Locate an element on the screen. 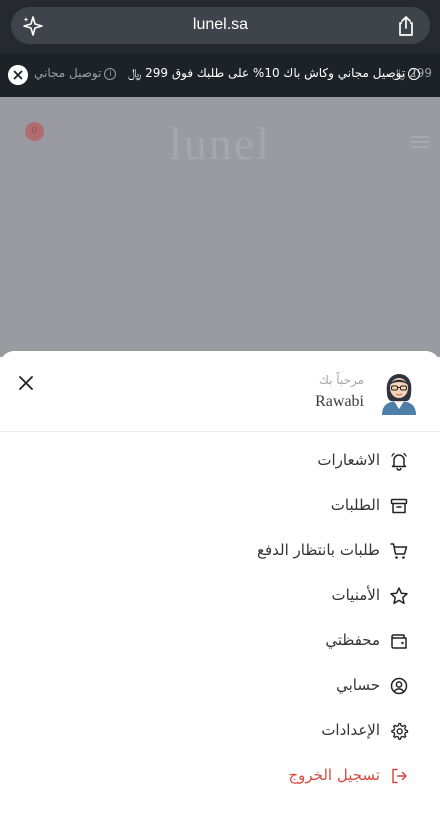 Image resolution: width=440 pixels, height=820 pixels. menu-label: الطلبات is located at coordinates (355, 505).